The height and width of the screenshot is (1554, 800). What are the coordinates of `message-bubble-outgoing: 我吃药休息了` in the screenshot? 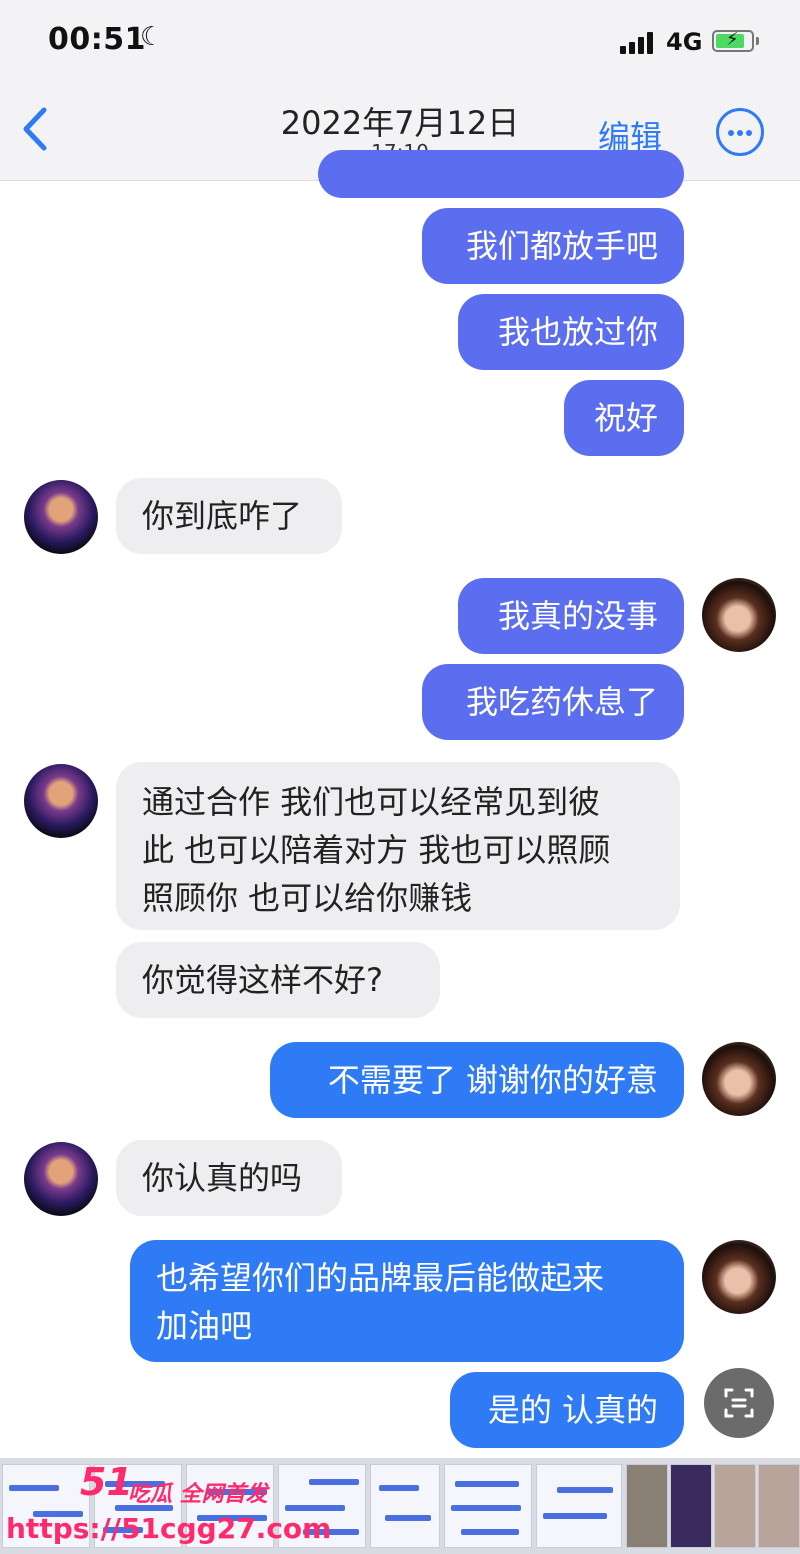 It's located at (553, 702).